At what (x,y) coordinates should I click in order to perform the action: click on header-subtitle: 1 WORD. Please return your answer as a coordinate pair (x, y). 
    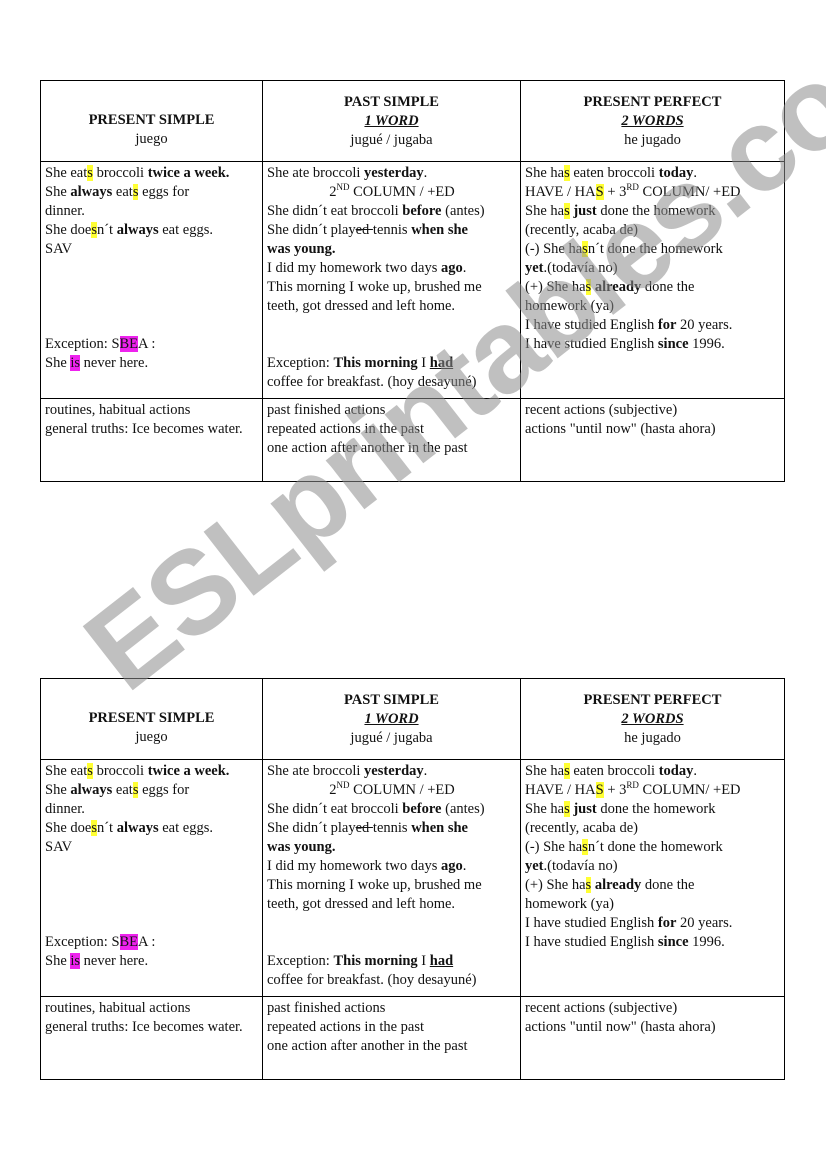
    Looking at the image, I should click on (391, 718).